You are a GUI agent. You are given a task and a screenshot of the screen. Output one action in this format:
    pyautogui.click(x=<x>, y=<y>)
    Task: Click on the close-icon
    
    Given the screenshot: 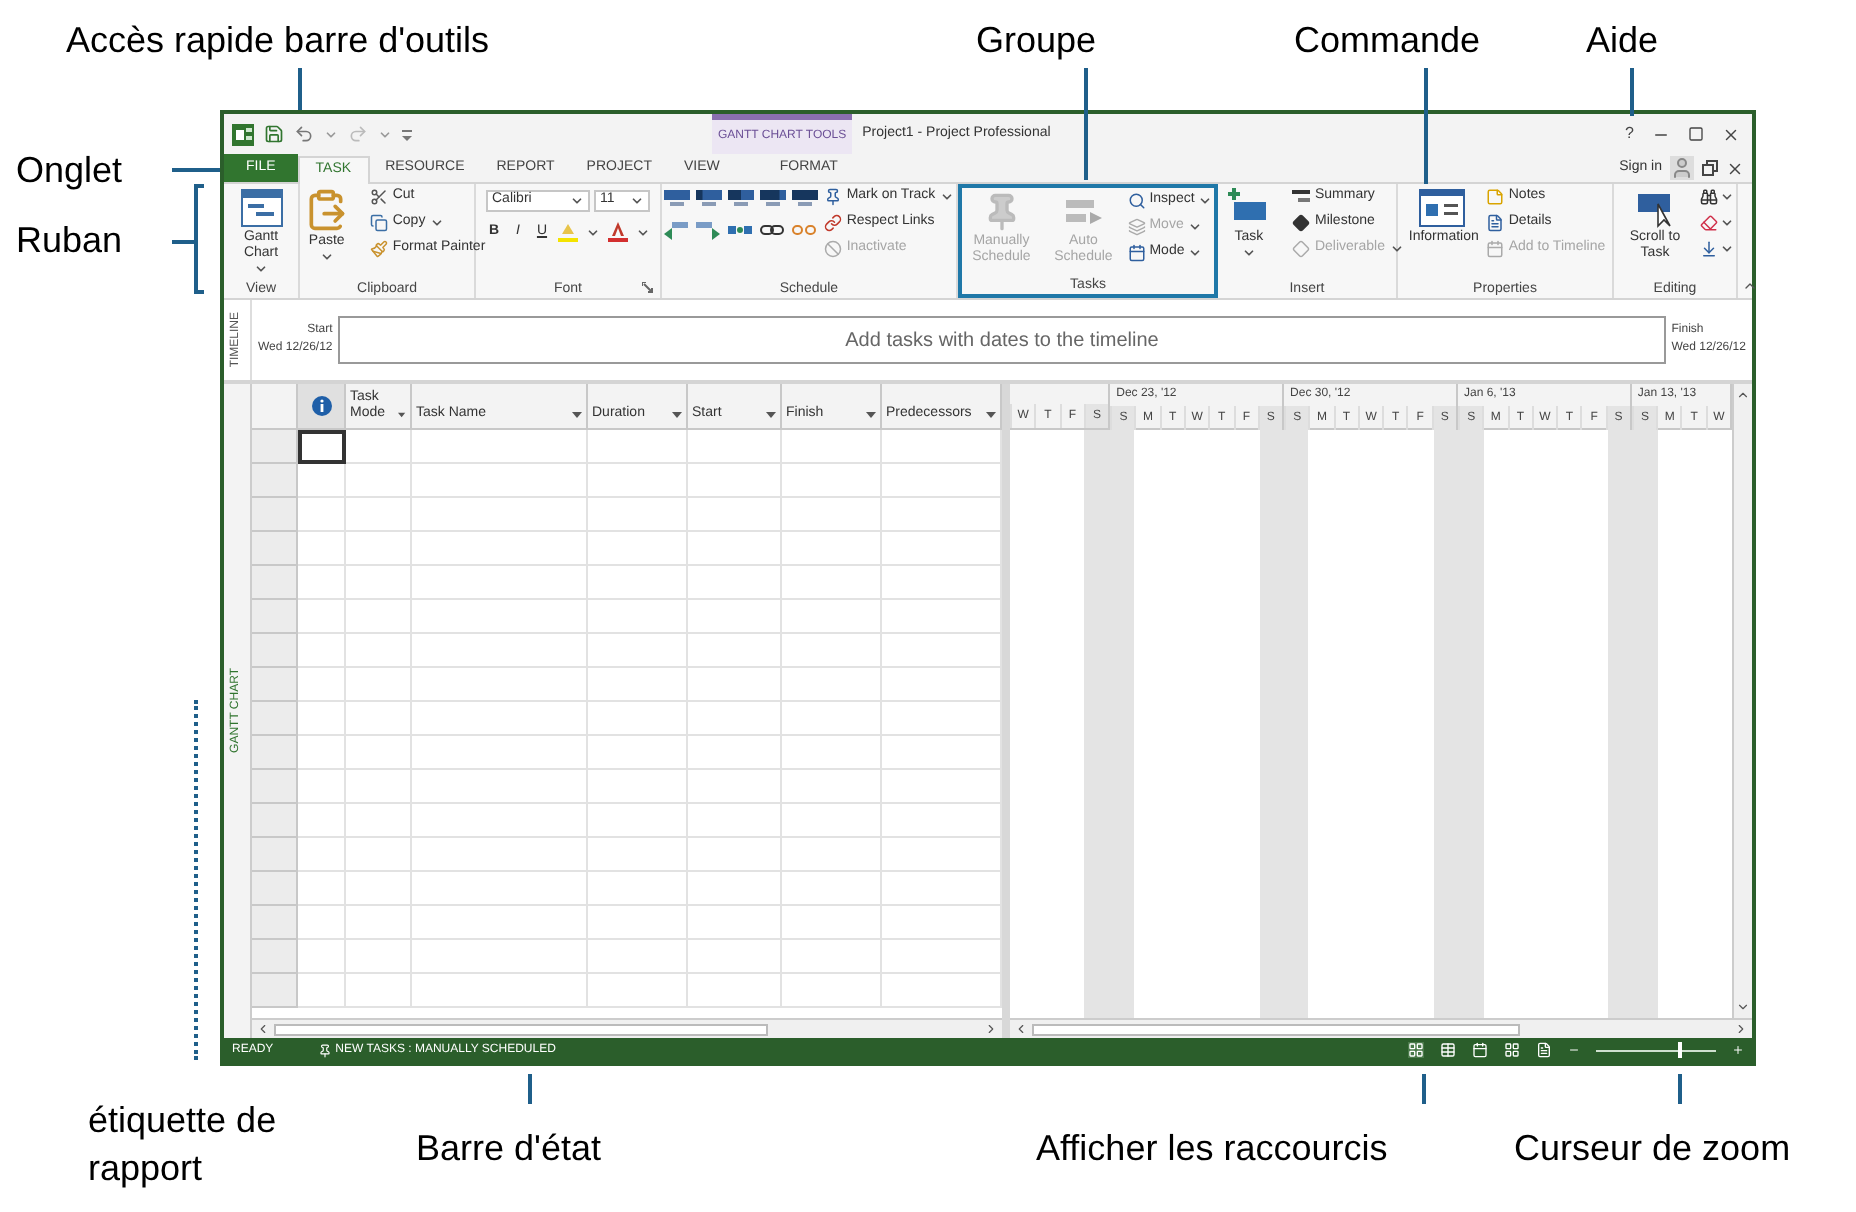 What is the action you would take?
    pyautogui.click(x=1731, y=134)
    